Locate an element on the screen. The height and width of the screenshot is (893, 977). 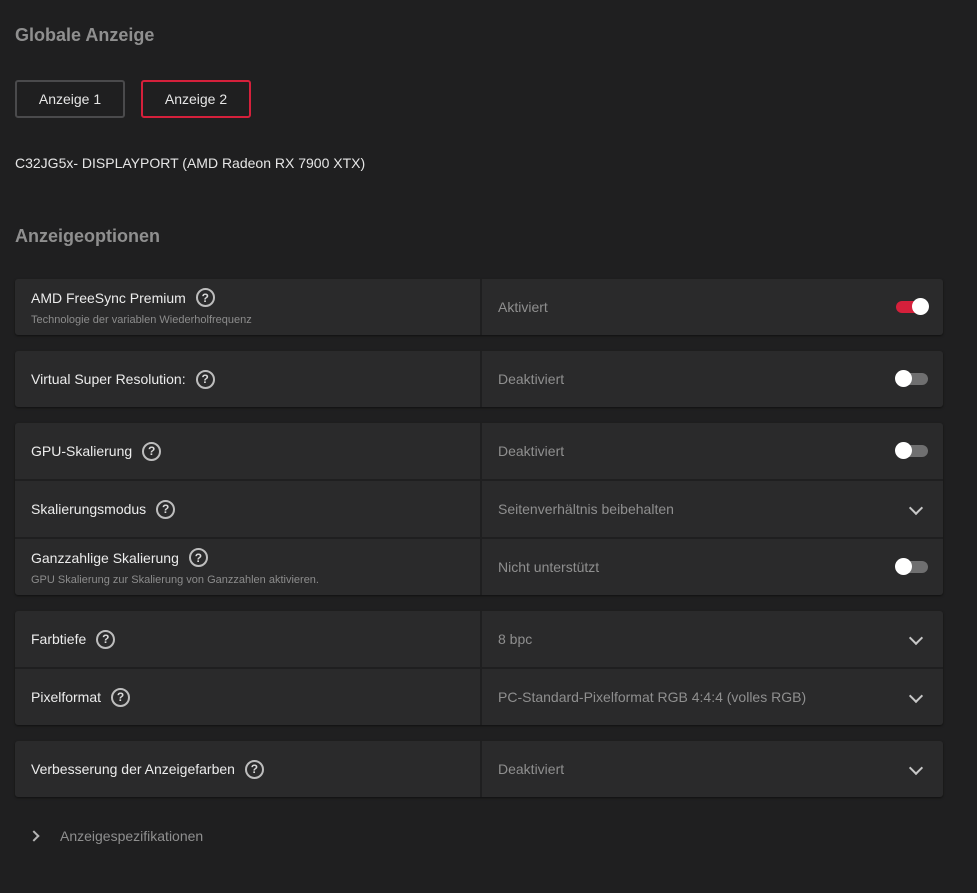
display-specs-label: Anzeigespezifikationen is located at coordinates (132, 836).